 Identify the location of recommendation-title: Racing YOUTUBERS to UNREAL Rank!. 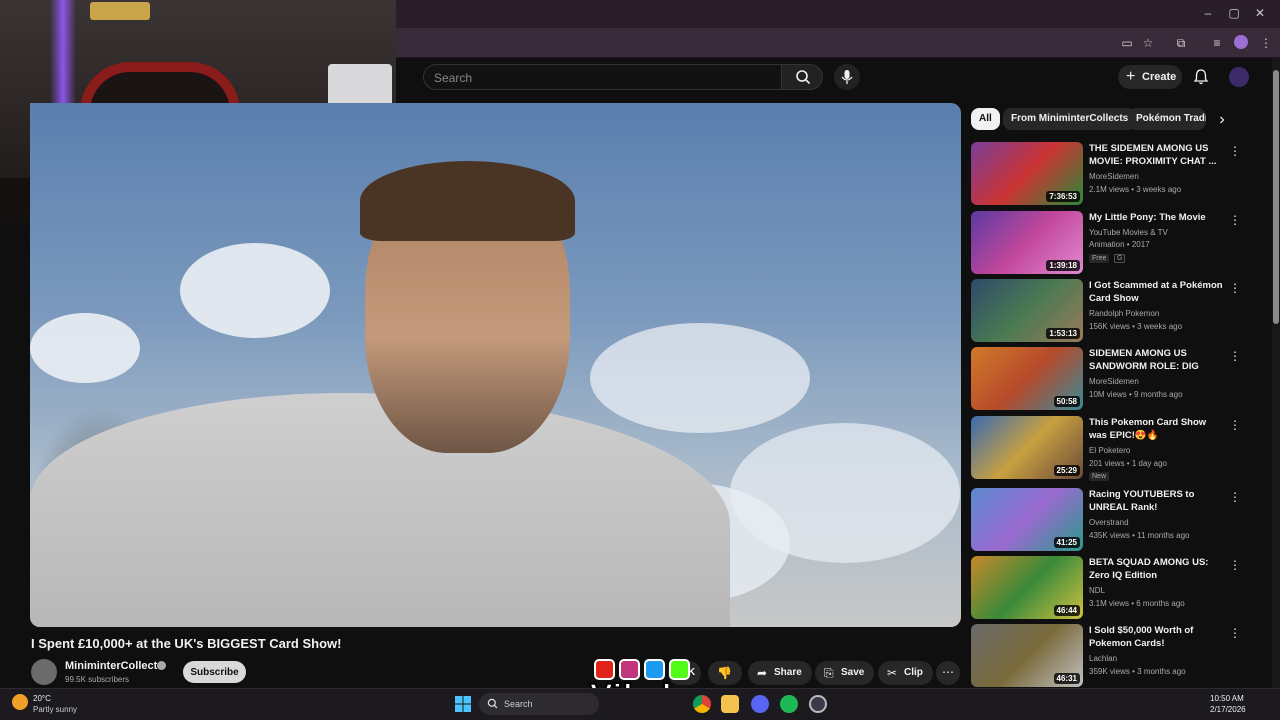
(1157, 501).